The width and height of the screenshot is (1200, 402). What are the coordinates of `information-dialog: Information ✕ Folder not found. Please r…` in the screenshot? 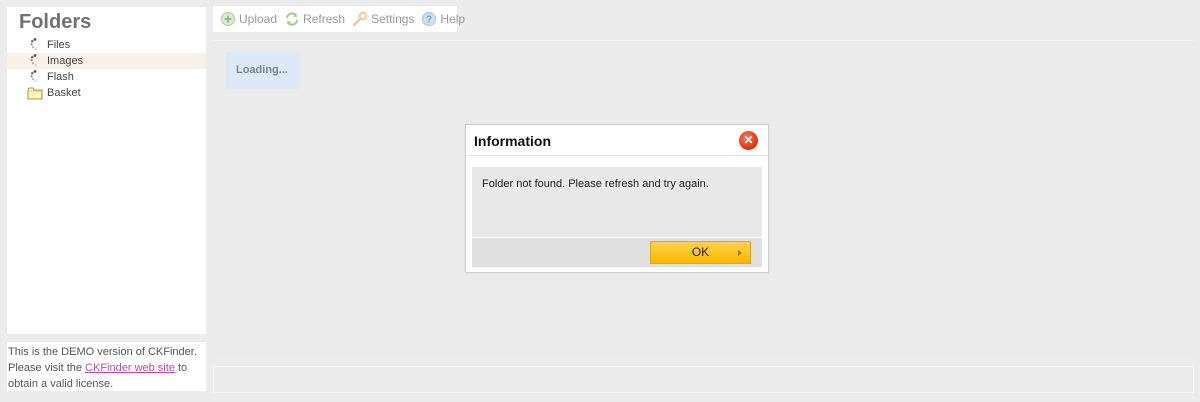 It's located at (617, 198).